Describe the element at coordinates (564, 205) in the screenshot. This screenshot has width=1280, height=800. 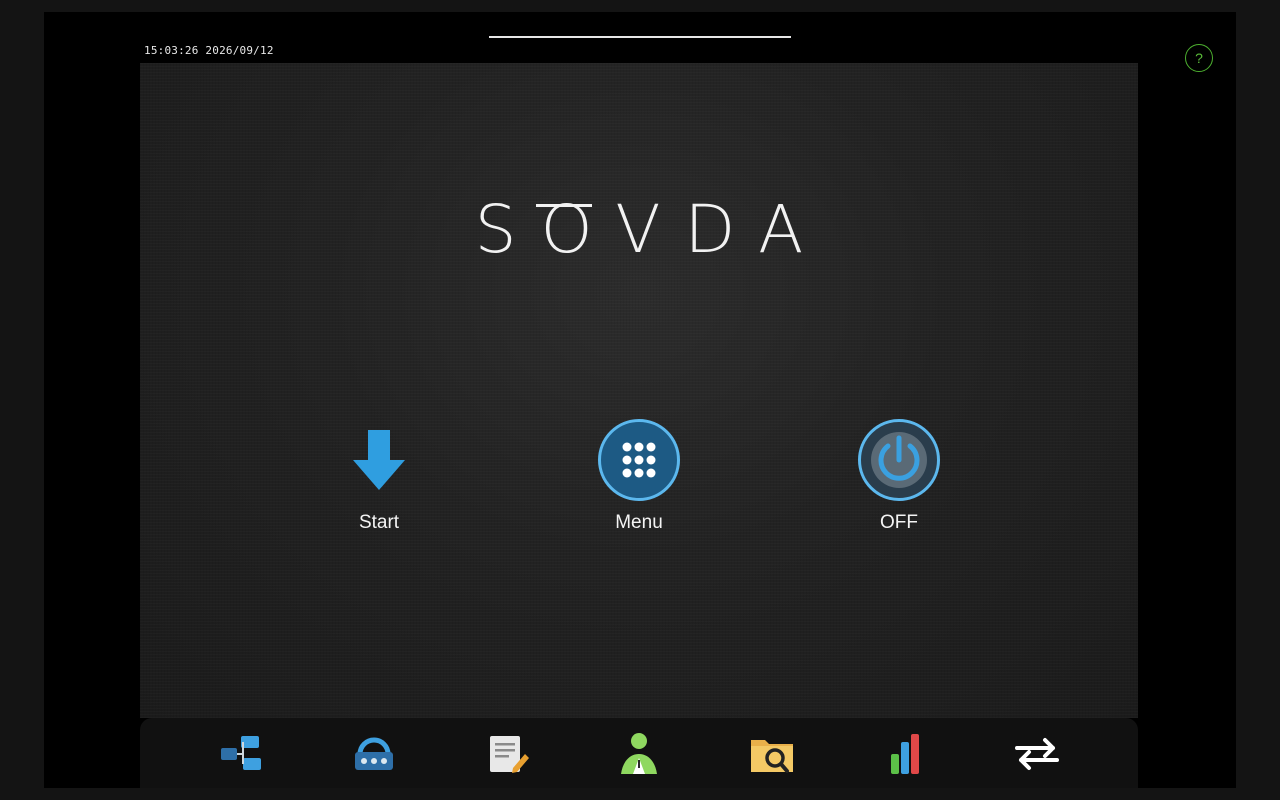
I see `logo-macron` at that location.